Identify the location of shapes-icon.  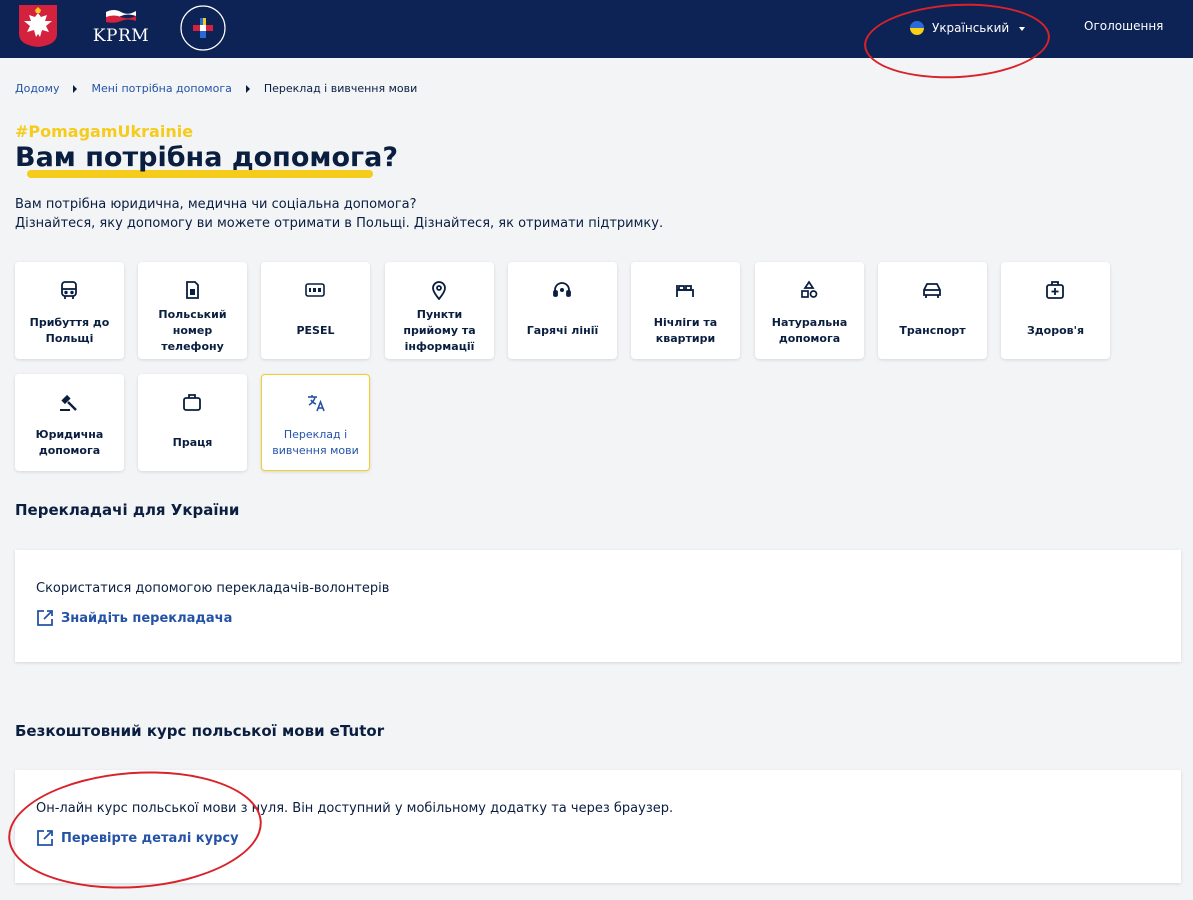
(809, 289).